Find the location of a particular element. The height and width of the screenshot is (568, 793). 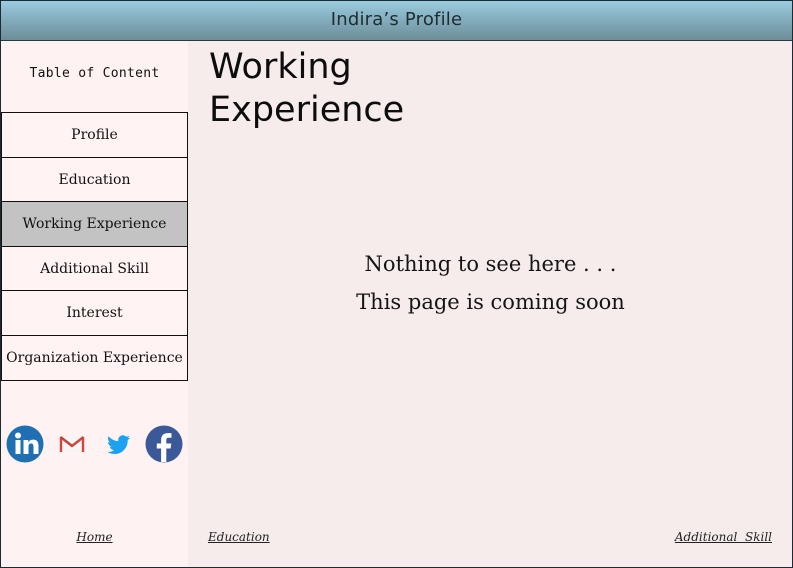

header-bar: Indira’s Profile is located at coordinates (396, 21).